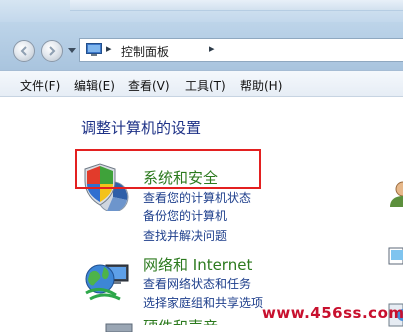  What do you see at coordinates (185, 235) in the screenshot?
I see `link-find-fix-problems: 查找并解决问题` at bounding box center [185, 235].